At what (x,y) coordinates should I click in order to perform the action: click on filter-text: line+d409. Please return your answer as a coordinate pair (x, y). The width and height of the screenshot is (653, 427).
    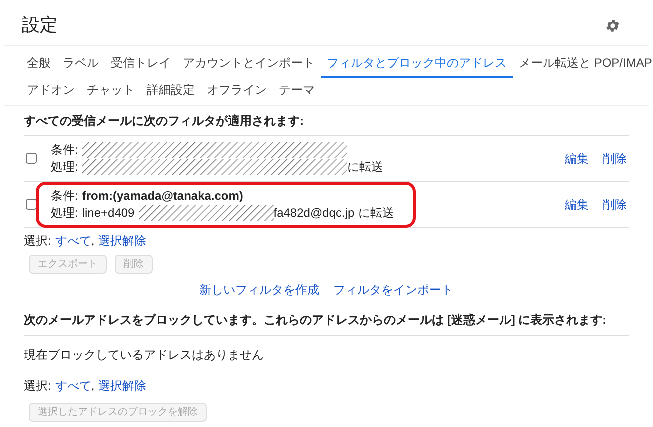
    Looking at the image, I should click on (108, 213).